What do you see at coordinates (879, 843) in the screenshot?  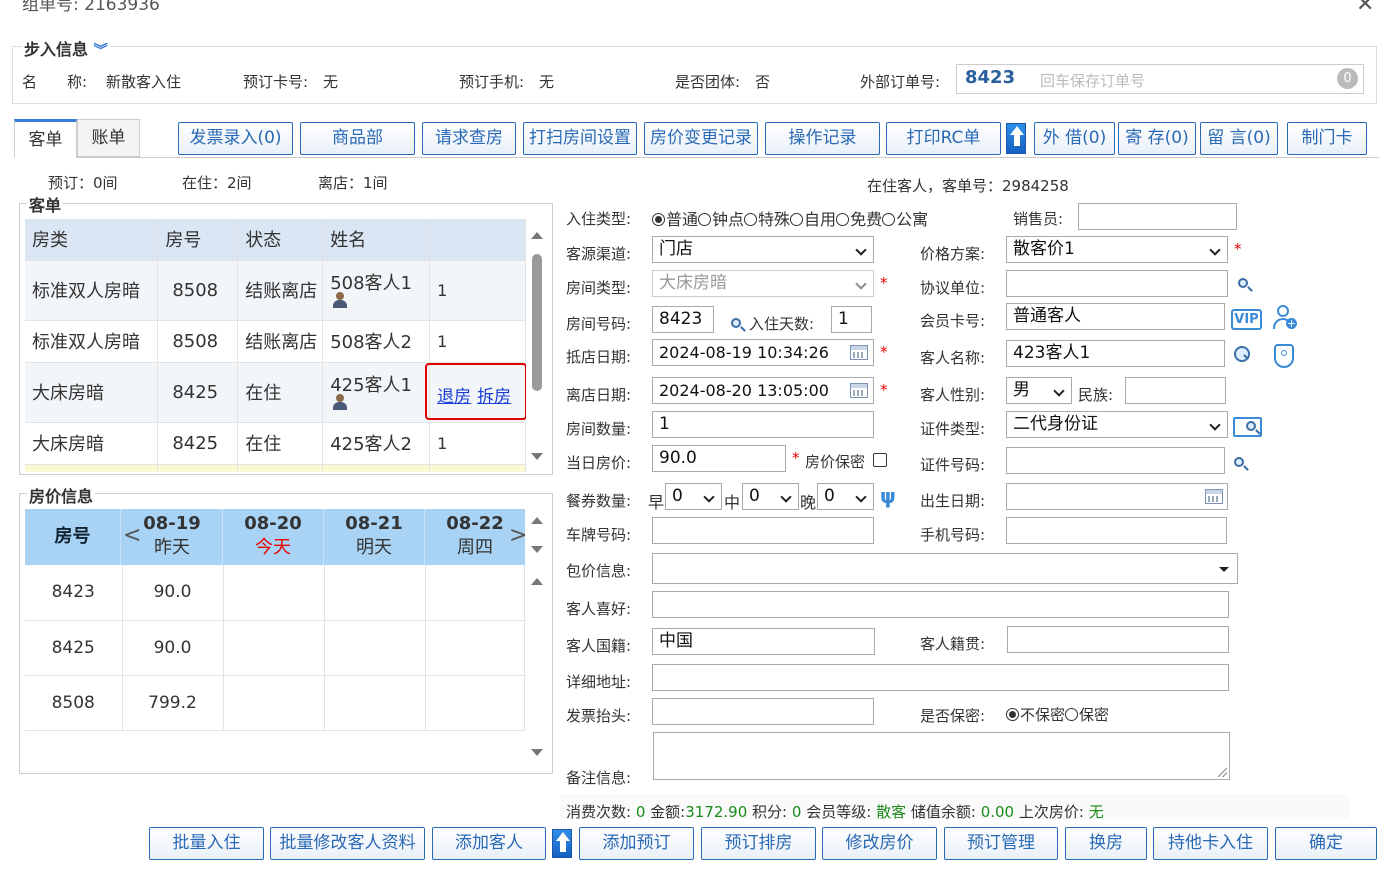 I see `modify-price-button: 修改房价` at bounding box center [879, 843].